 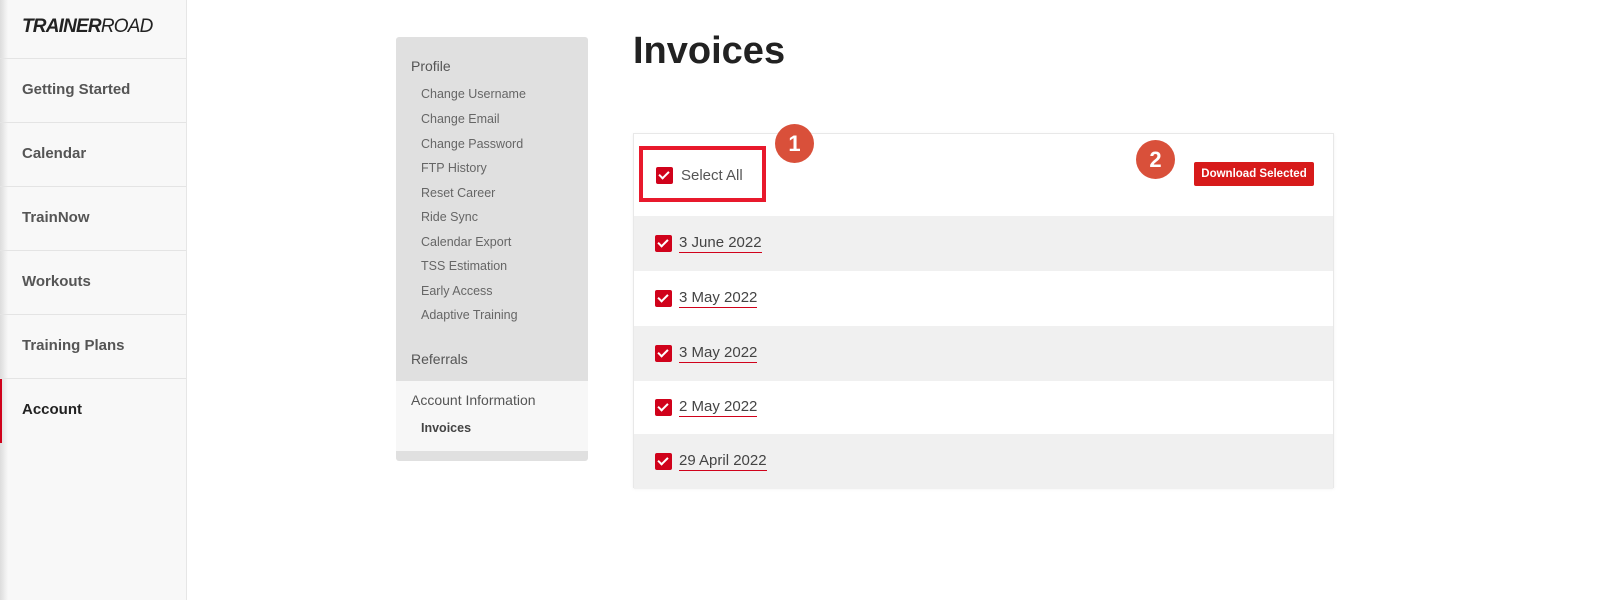 I want to click on select-all-label: Select All, so click(x=712, y=175).